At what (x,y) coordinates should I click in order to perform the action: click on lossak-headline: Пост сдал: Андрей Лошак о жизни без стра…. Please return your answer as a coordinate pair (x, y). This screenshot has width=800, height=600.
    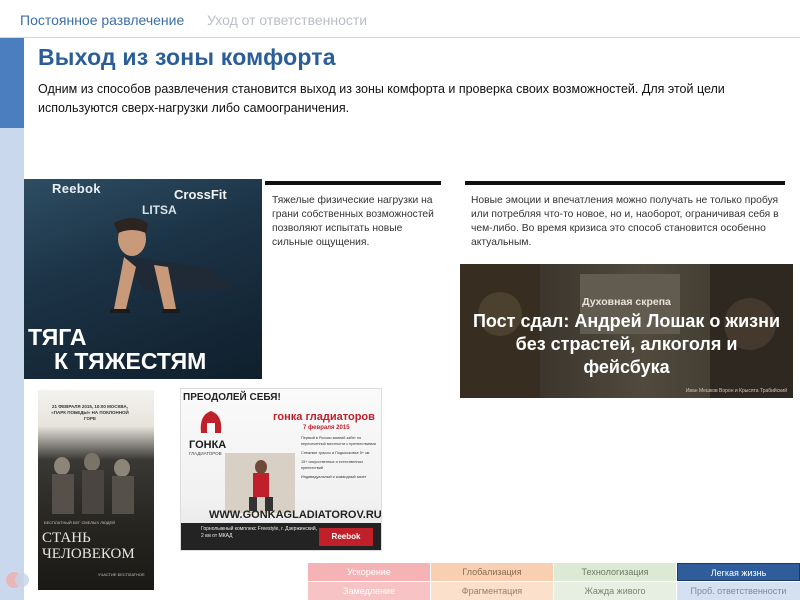
    Looking at the image, I should click on (626, 344).